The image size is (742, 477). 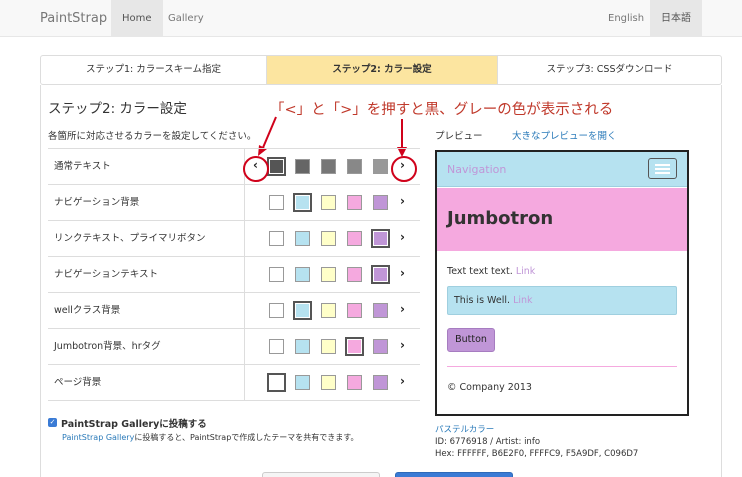 I want to click on lang-japanese: 日本語, so click(x=676, y=18).